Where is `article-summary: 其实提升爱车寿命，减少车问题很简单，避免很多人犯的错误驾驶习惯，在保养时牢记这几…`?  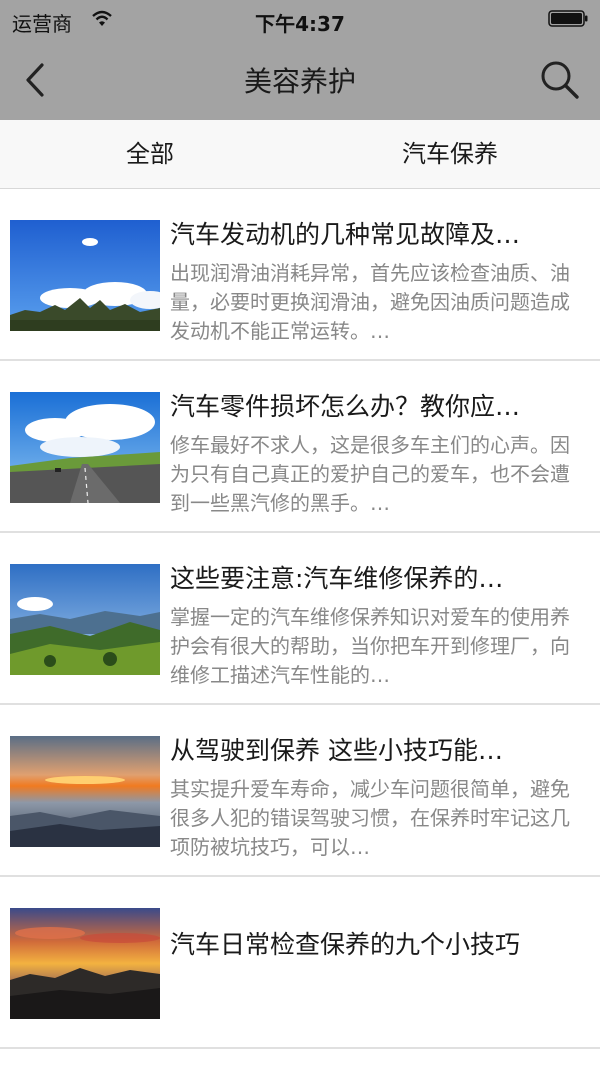 article-summary: 其实提升爱车寿命，减少车问题很简单，避免很多人犯的错误驾驶习惯，在保养时牢记这几… is located at coordinates (370, 818).